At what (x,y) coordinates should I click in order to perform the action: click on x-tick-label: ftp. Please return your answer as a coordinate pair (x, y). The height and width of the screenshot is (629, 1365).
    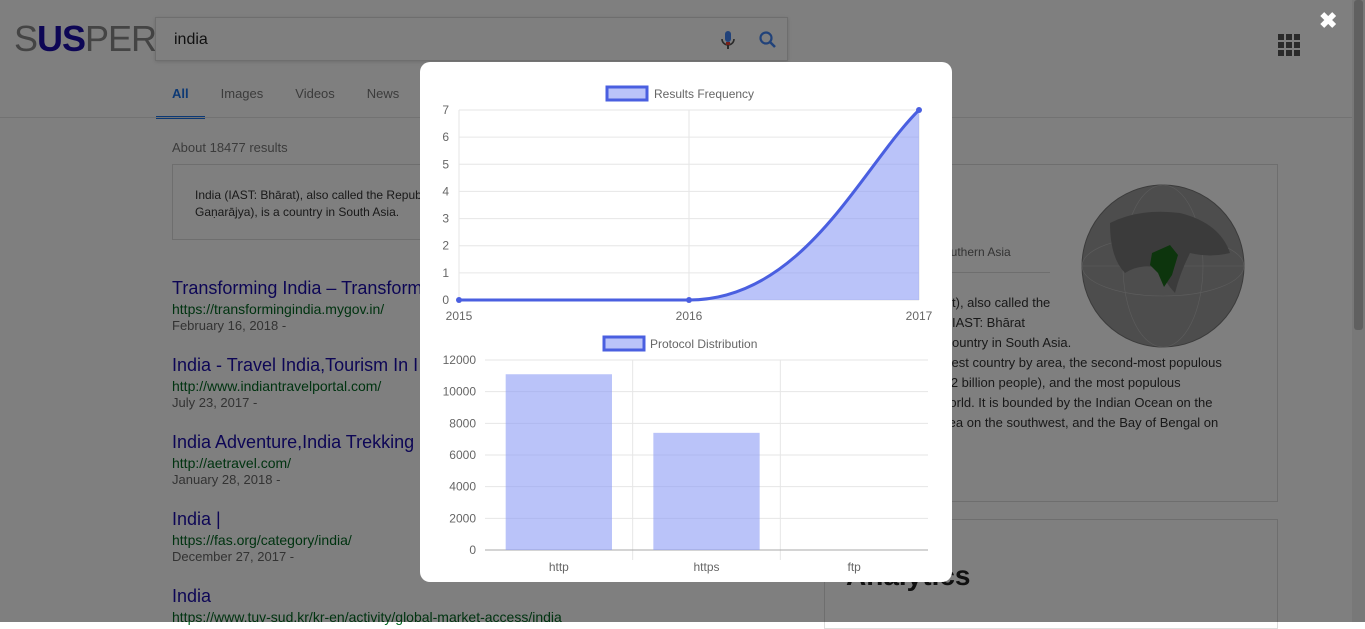
    Looking at the image, I should click on (854, 567).